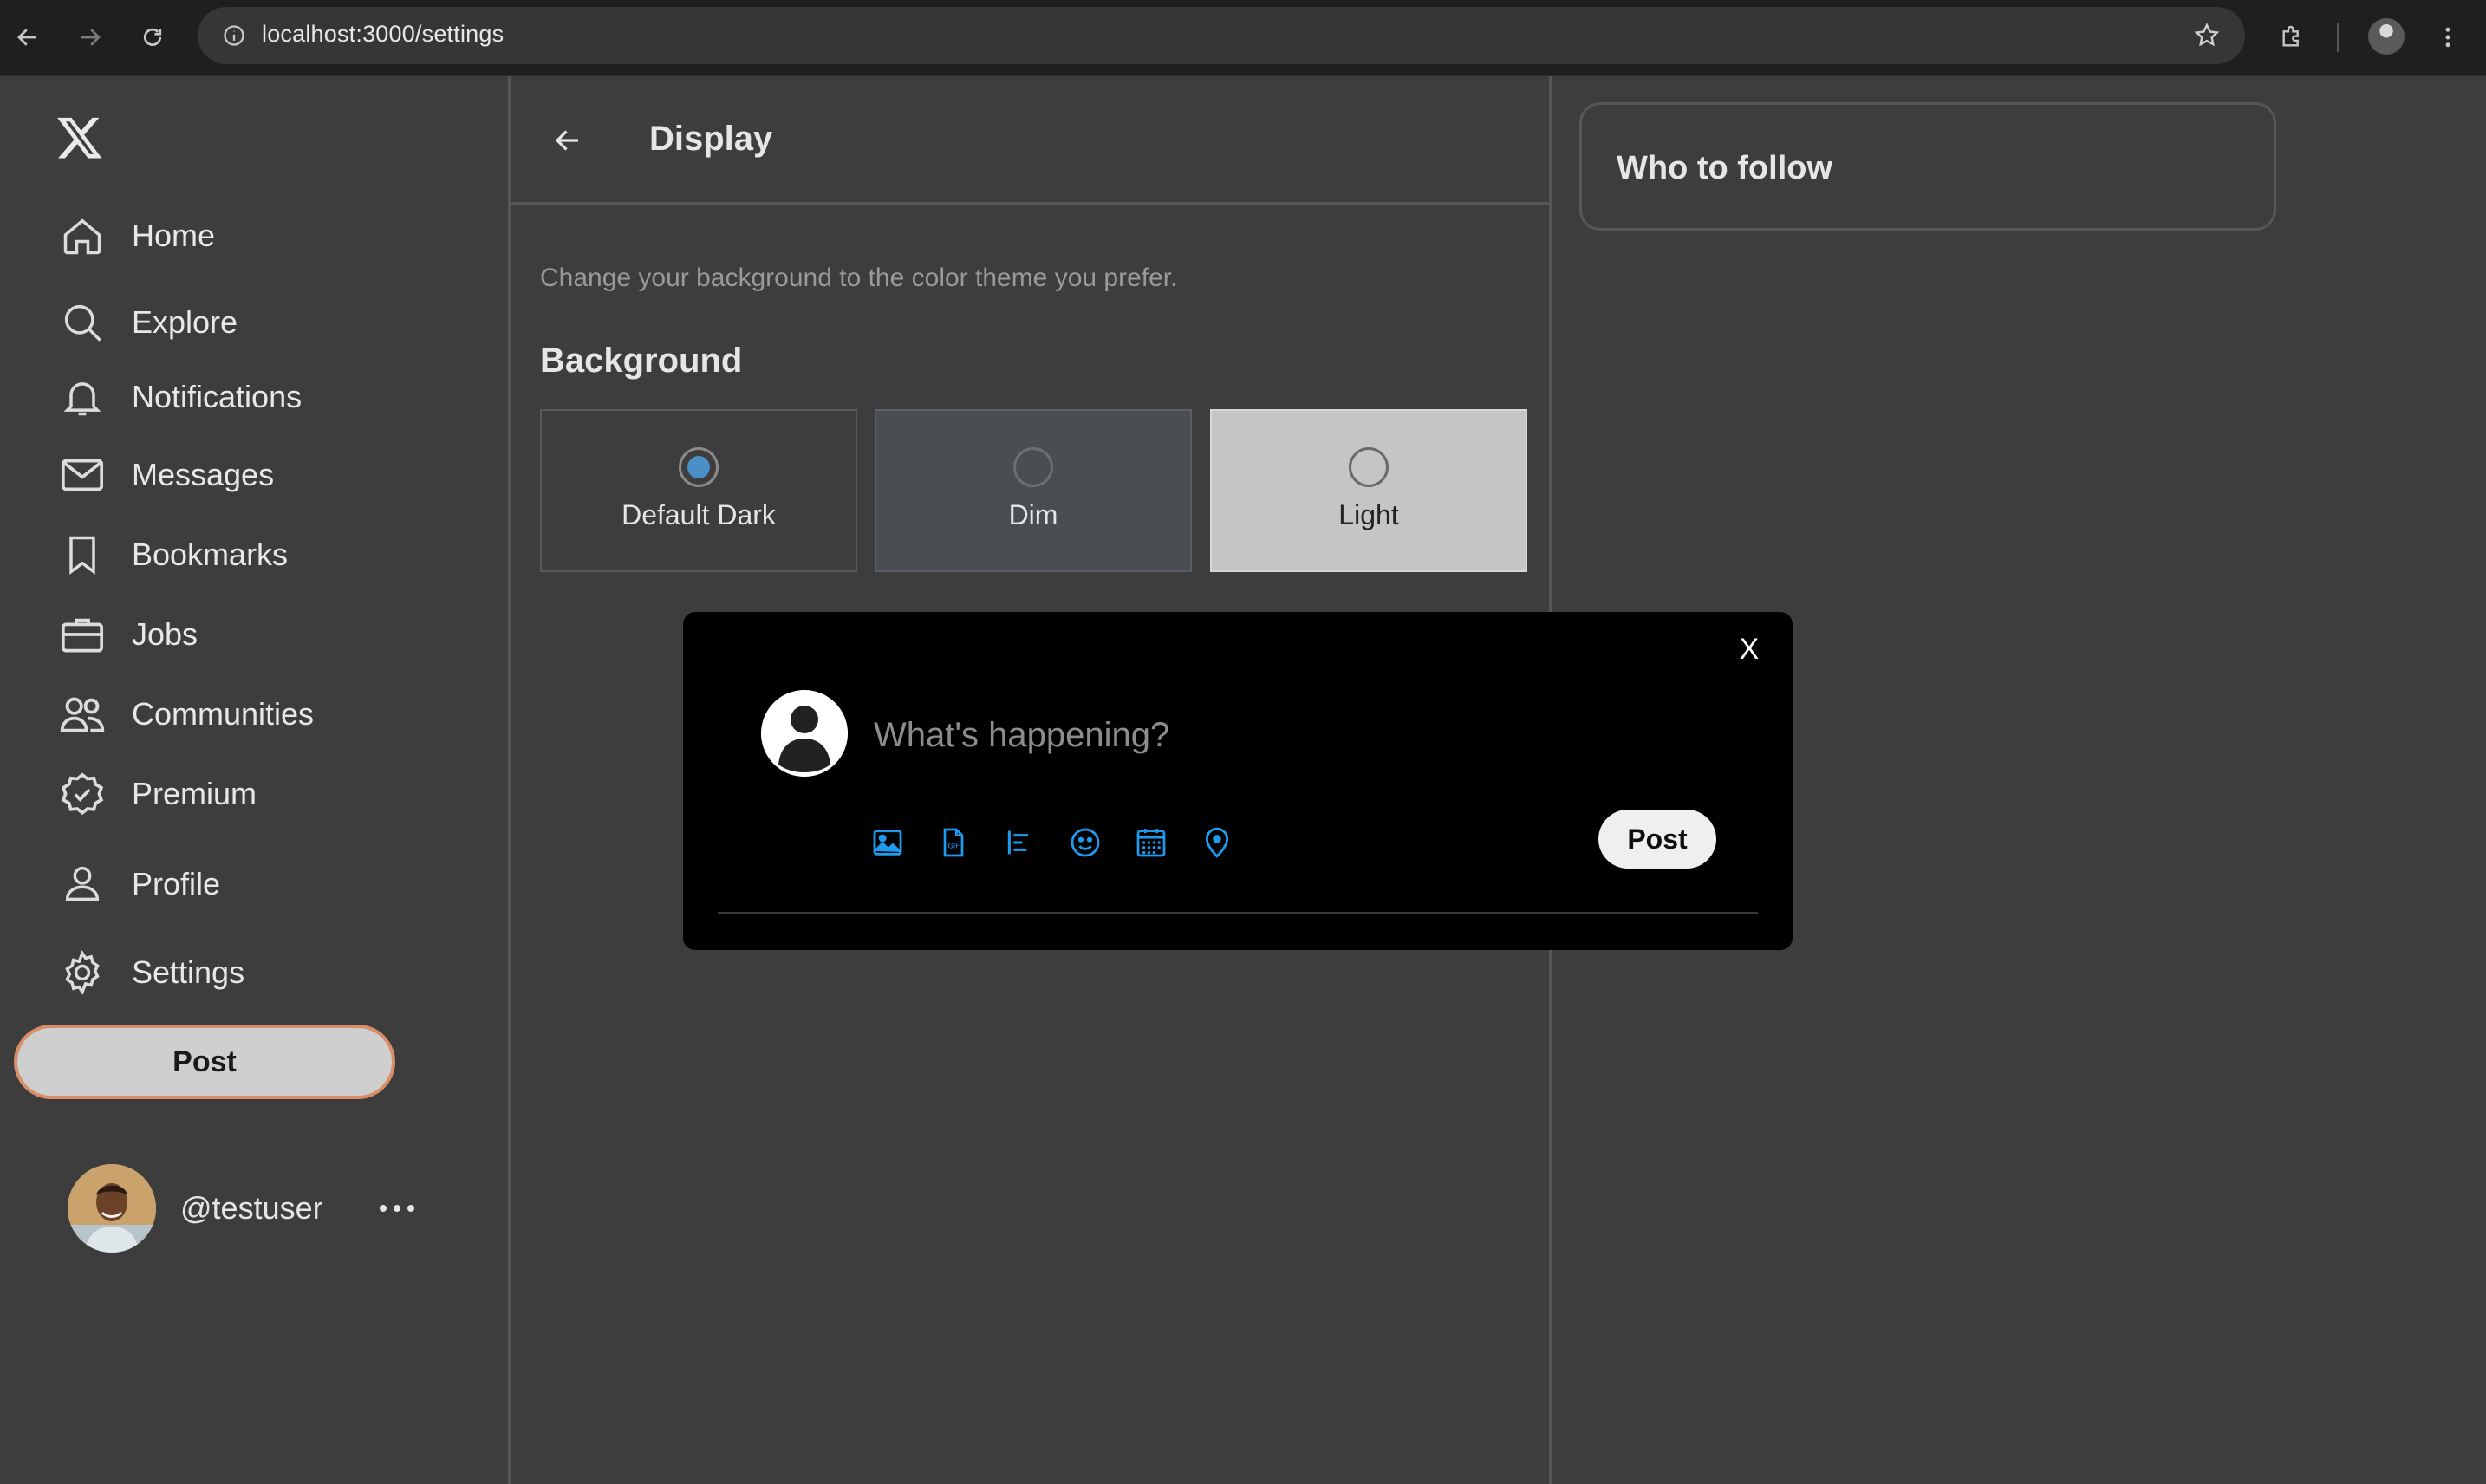 This screenshot has width=2486, height=1484. What do you see at coordinates (204, 1062) in the screenshot?
I see `post-button: Post` at bounding box center [204, 1062].